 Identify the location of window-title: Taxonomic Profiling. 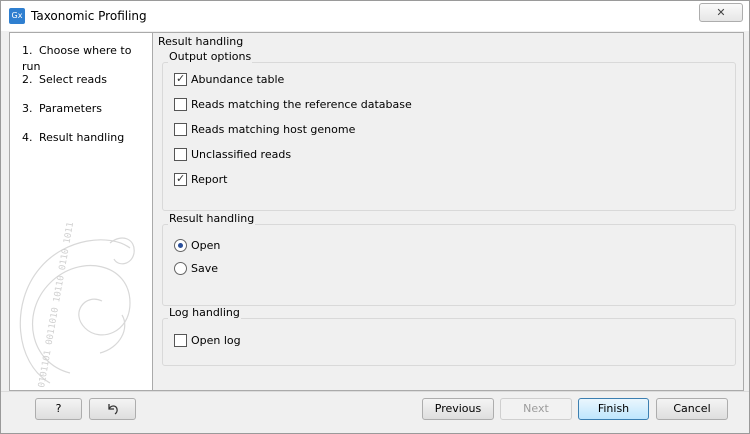
(89, 16).